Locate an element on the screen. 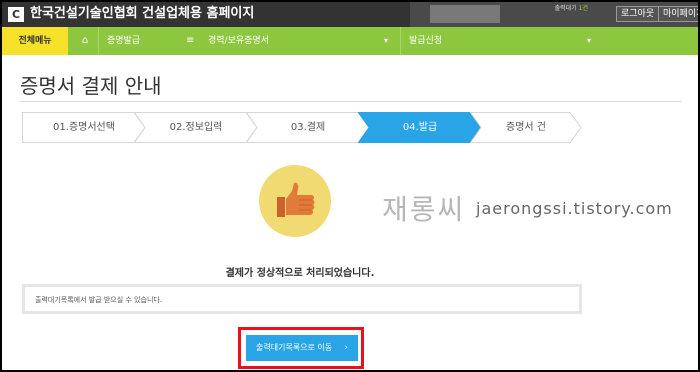  mypage-button: 마이페이지 is located at coordinates (678, 14).